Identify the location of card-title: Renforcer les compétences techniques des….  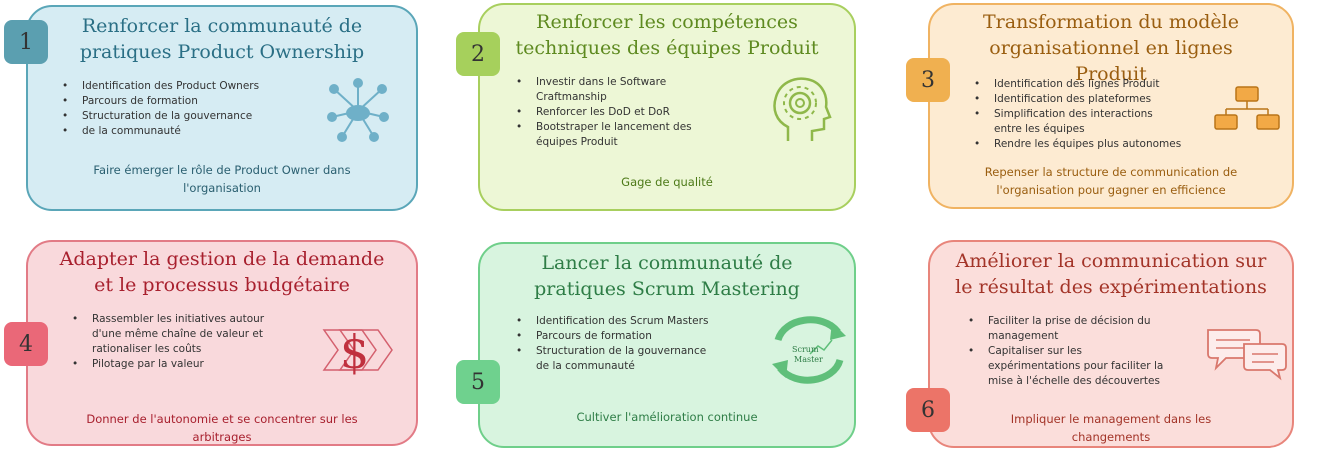
(667, 35).